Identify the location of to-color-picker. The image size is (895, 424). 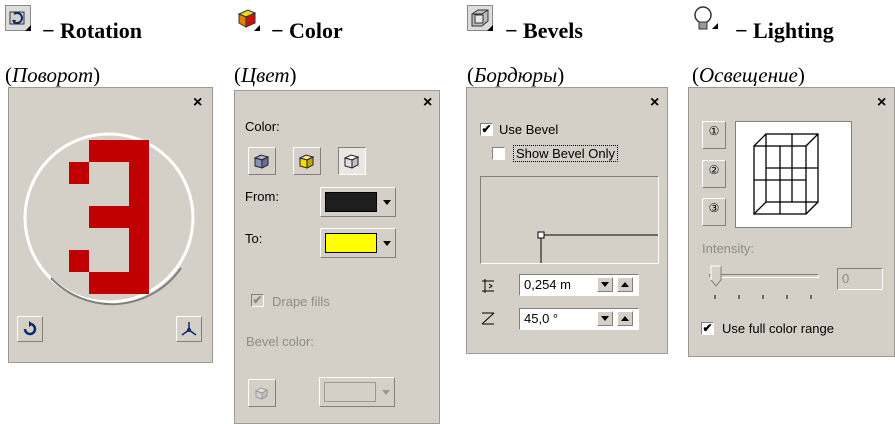
(358, 243).